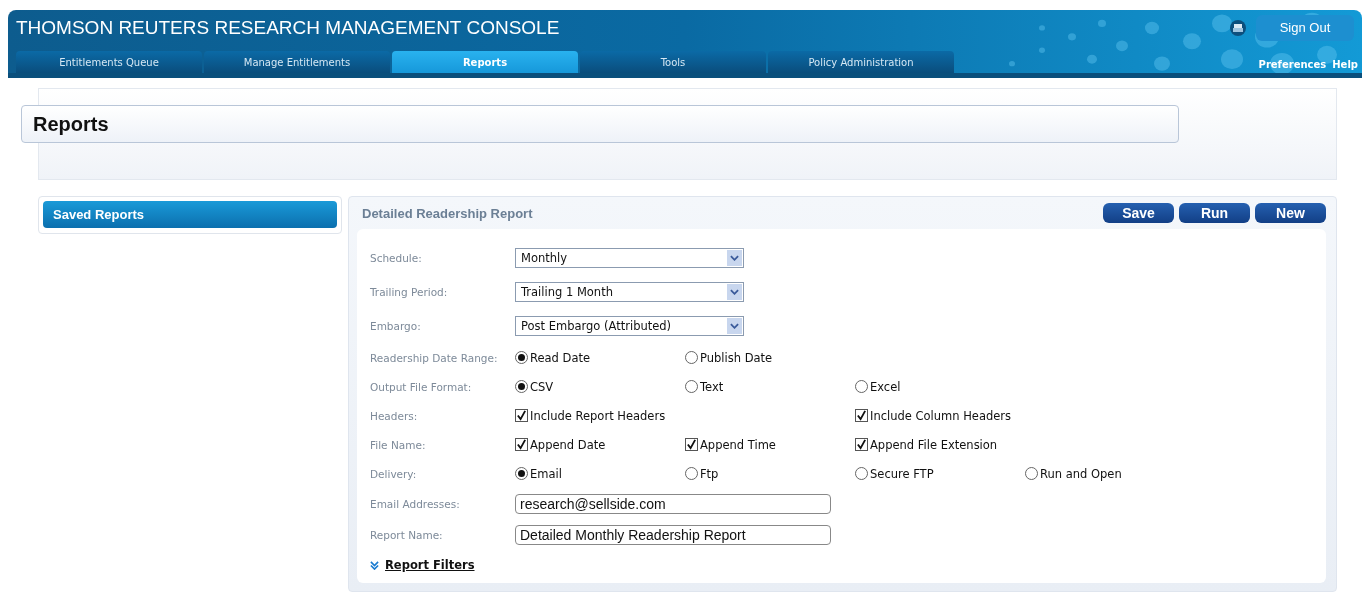 The height and width of the screenshot is (604, 1370). Describe the element at coordinates (398, 444) in the screenshot. I see `field-label: File Name:` at that location.